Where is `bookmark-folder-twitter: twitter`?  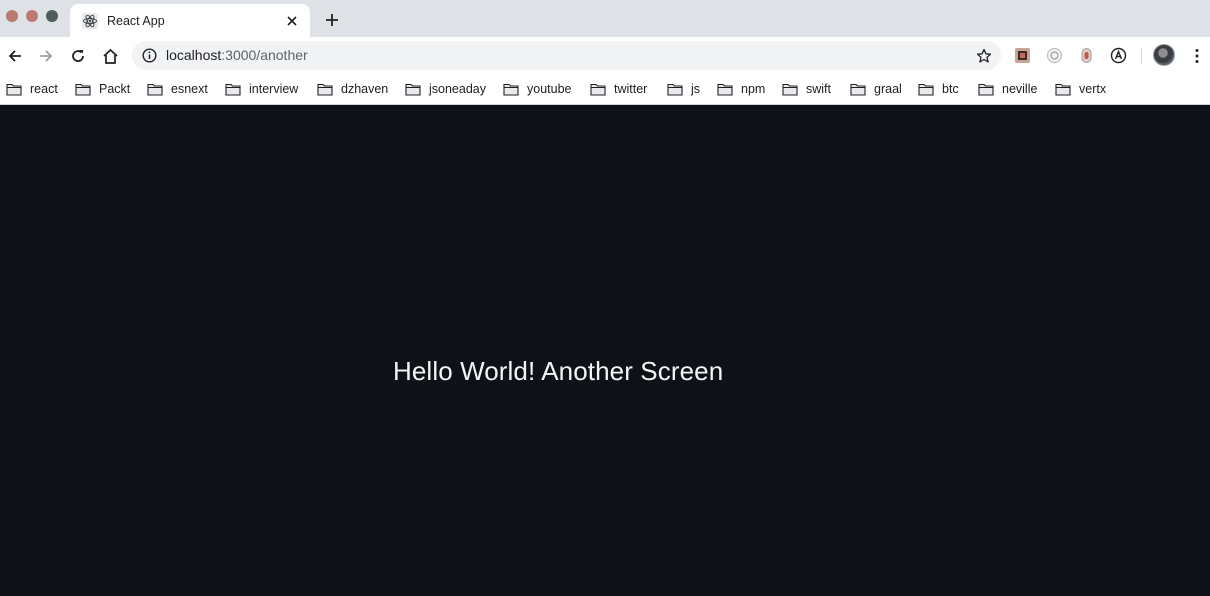 bookmark-folder-twitter: twitter is located at coordinates (618, 89).